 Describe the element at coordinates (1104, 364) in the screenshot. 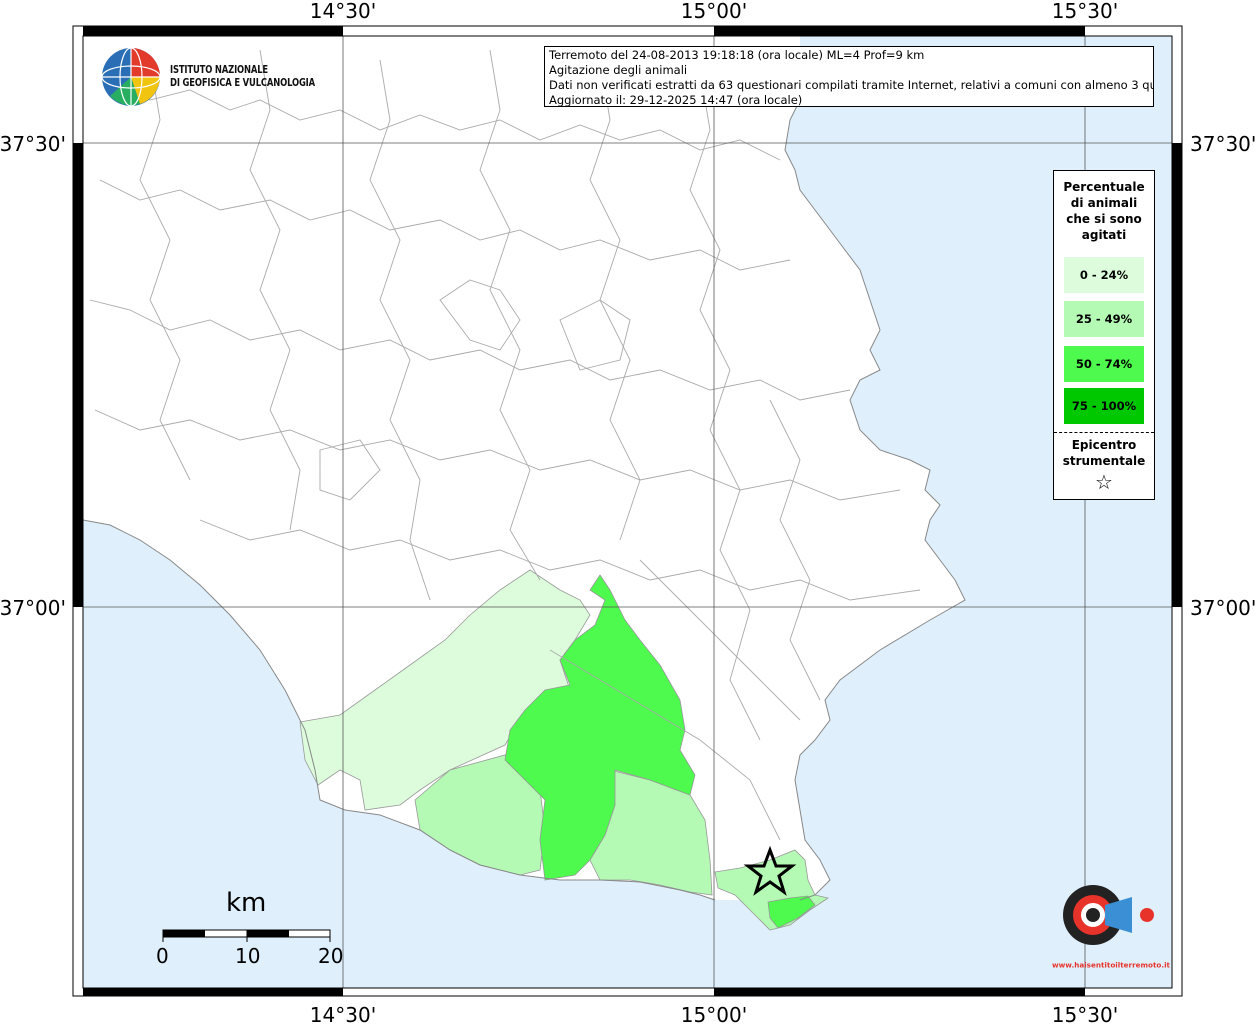

I see `legend-class-50-74: 50 - 74%` at that location.